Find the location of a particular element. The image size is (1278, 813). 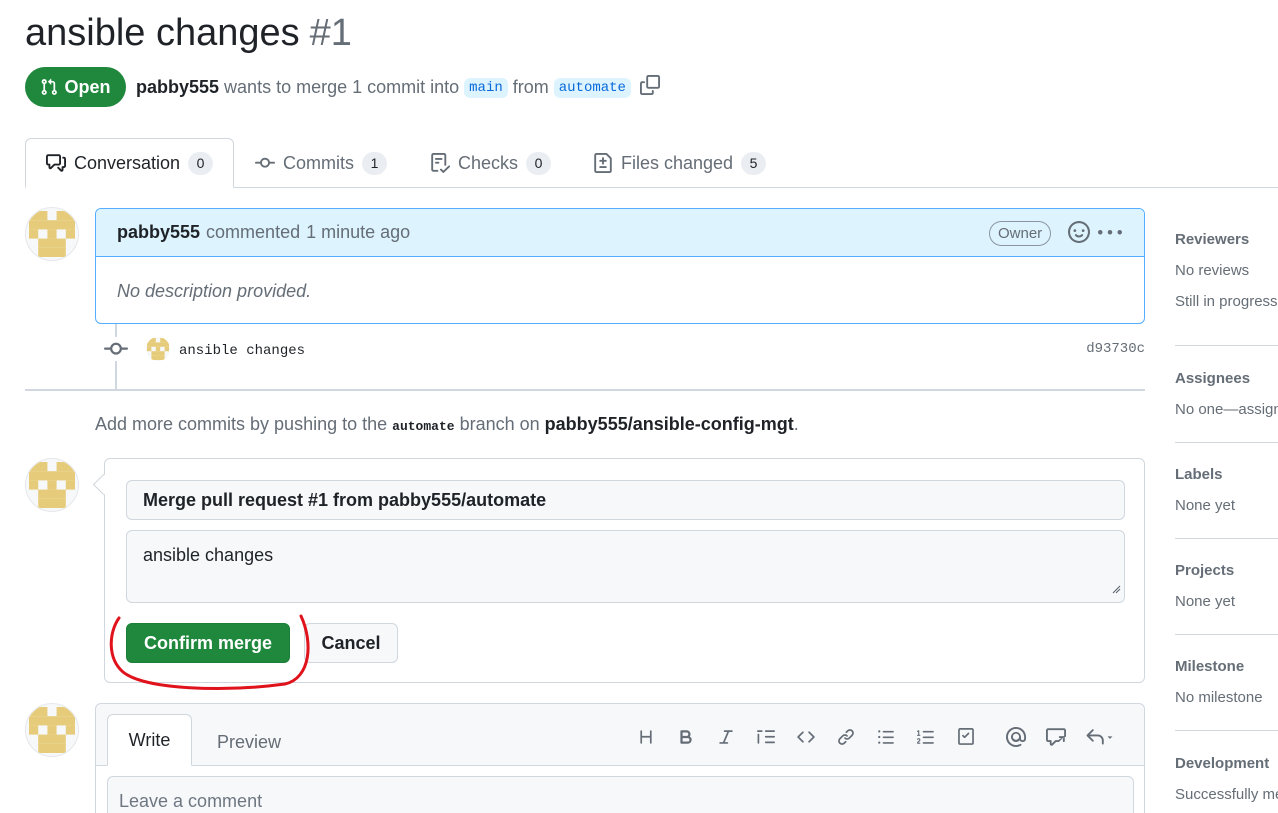

task-list-icon is located at coordinates (966, 737).